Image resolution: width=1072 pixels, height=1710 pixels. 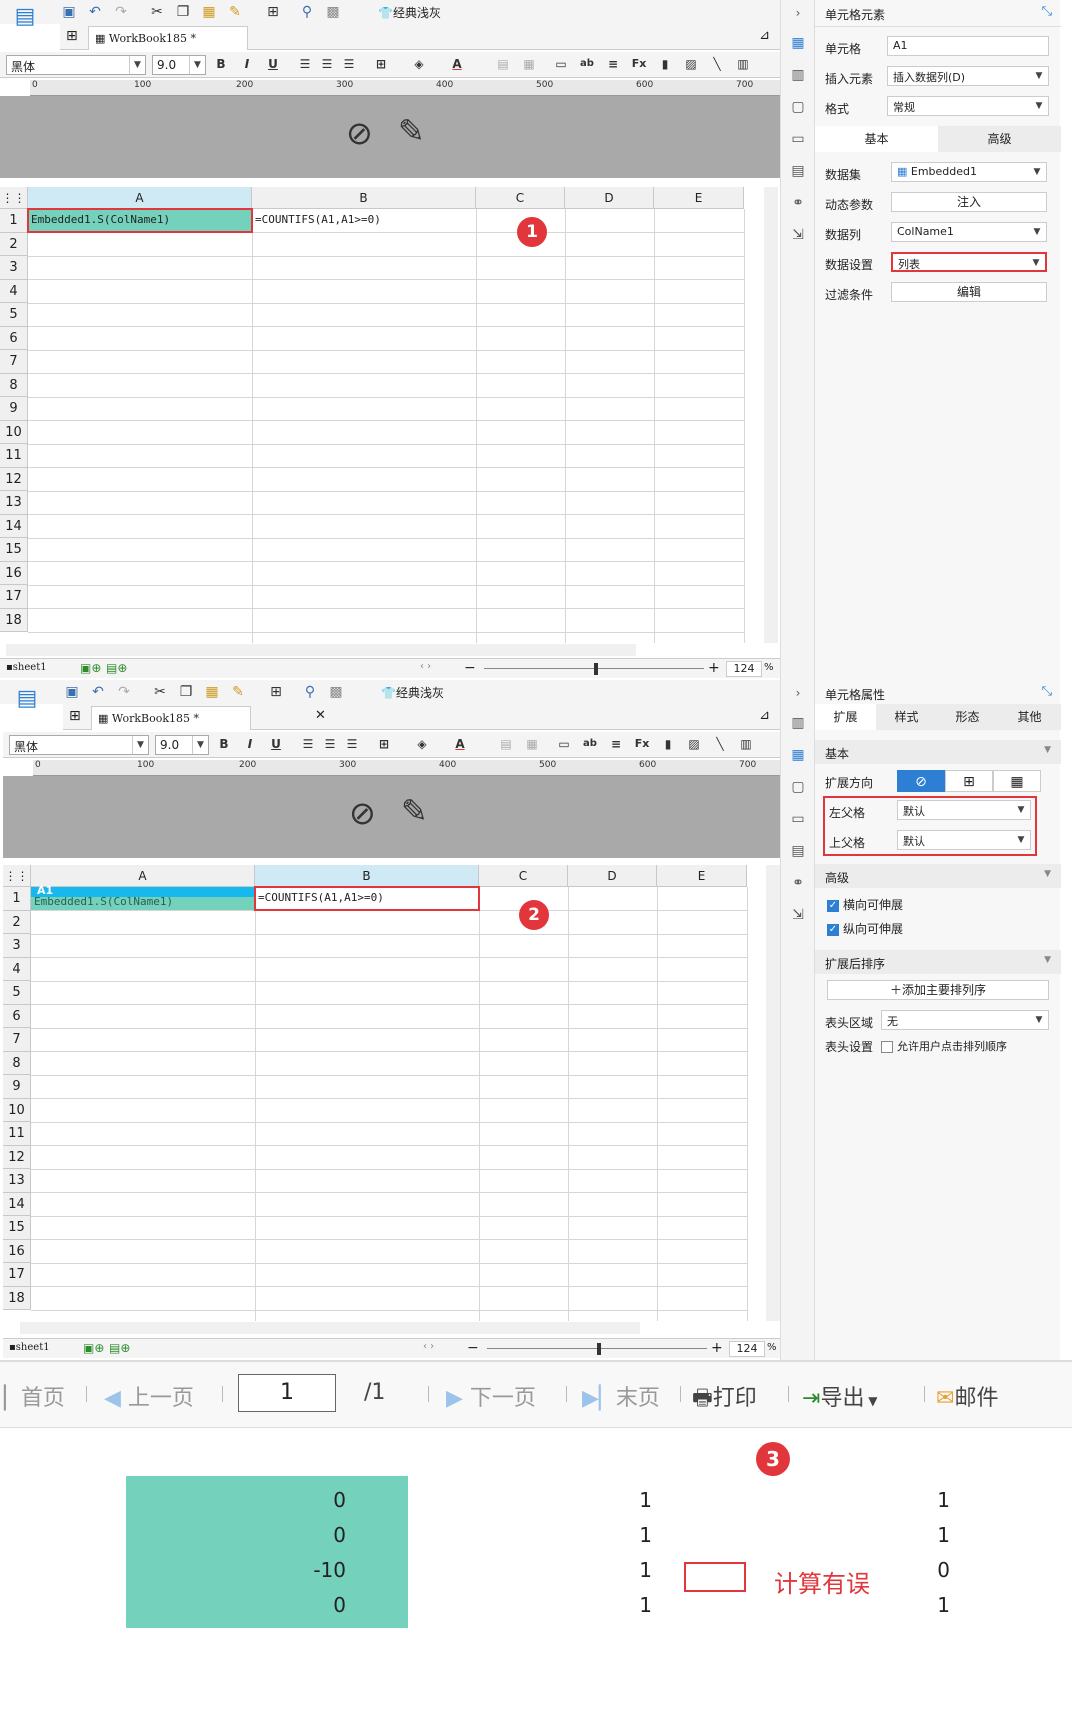 What do you see at coordinates (17, 899) in the screenshot?
I see `row-header: 1` at bounding box center [17, 899].